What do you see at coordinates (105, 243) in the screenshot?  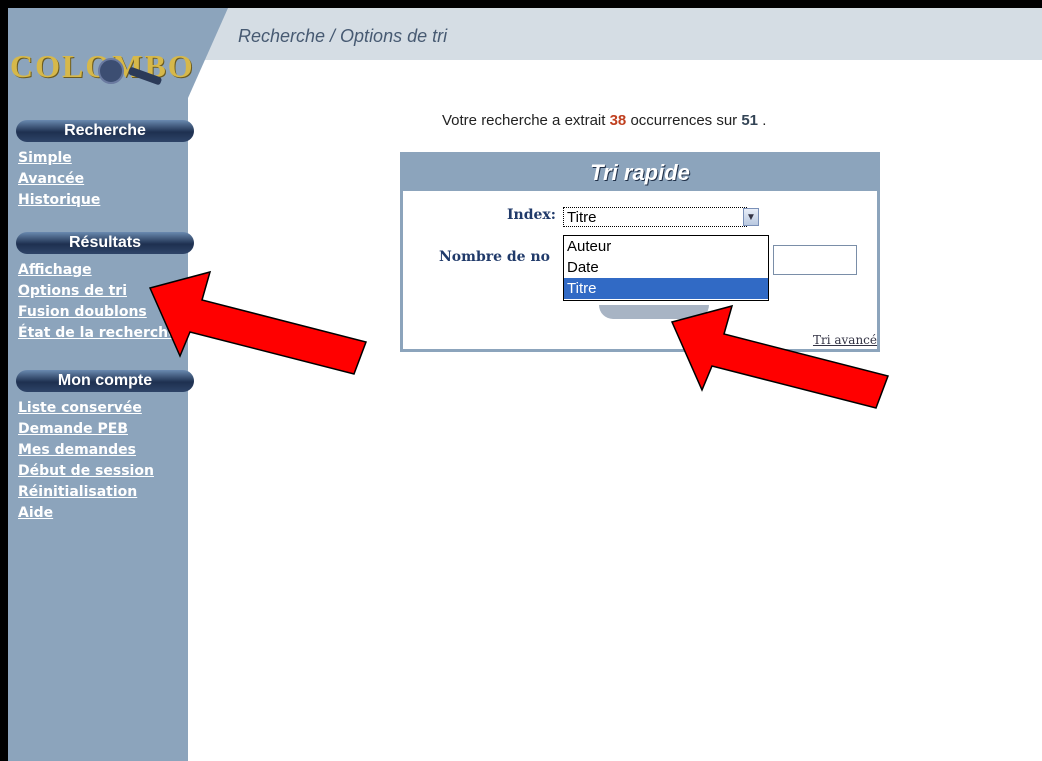 I see `section-title-resultats: Résultats` at bounding box center [105, 243].